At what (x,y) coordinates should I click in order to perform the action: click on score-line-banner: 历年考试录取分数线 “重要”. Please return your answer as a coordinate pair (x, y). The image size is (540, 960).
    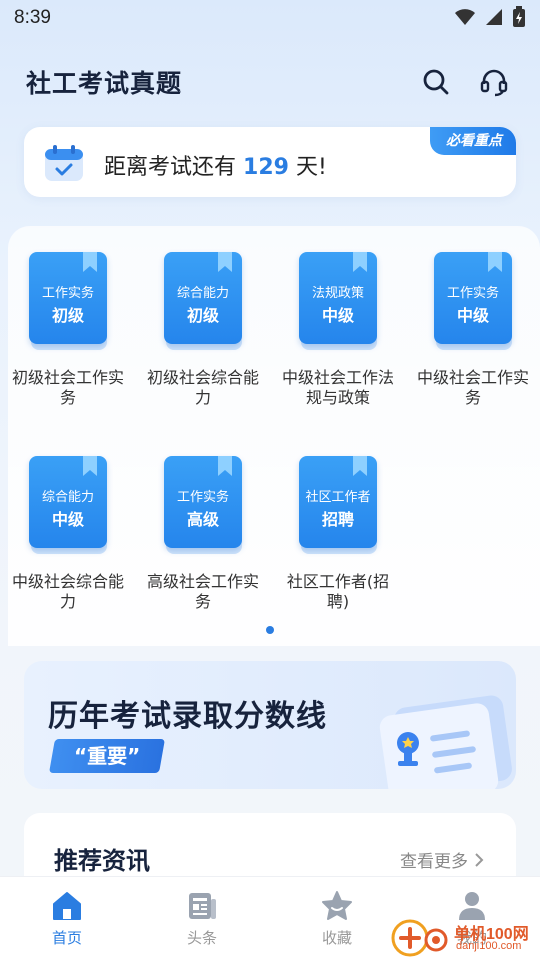
    Looking at the image, I should click on (270, 725).